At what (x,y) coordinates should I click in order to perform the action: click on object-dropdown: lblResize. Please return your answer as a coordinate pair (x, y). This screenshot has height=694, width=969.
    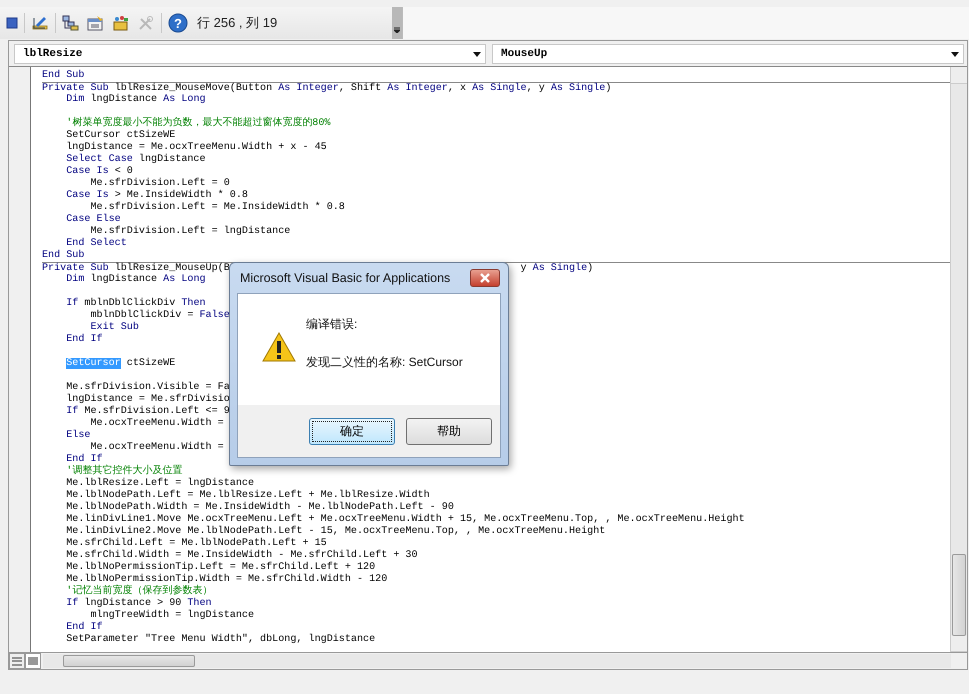
    Looking at the image, I should click on (250, 54).